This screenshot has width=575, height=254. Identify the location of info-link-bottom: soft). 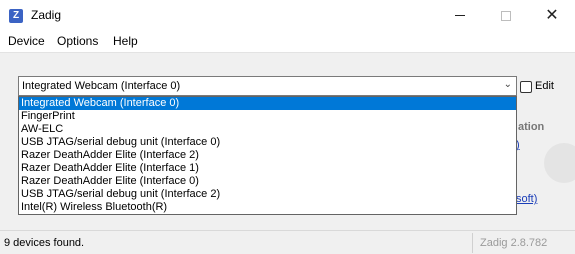
(526, 199).